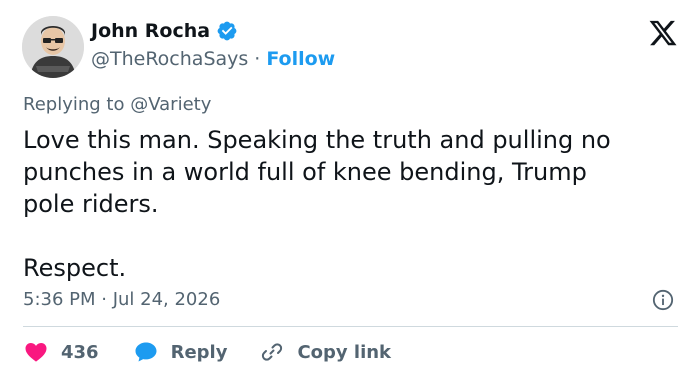 Image resolution: width=700 pixels, height=379 pixels. I want to click on reply-button: Reply, so click(196, 352).